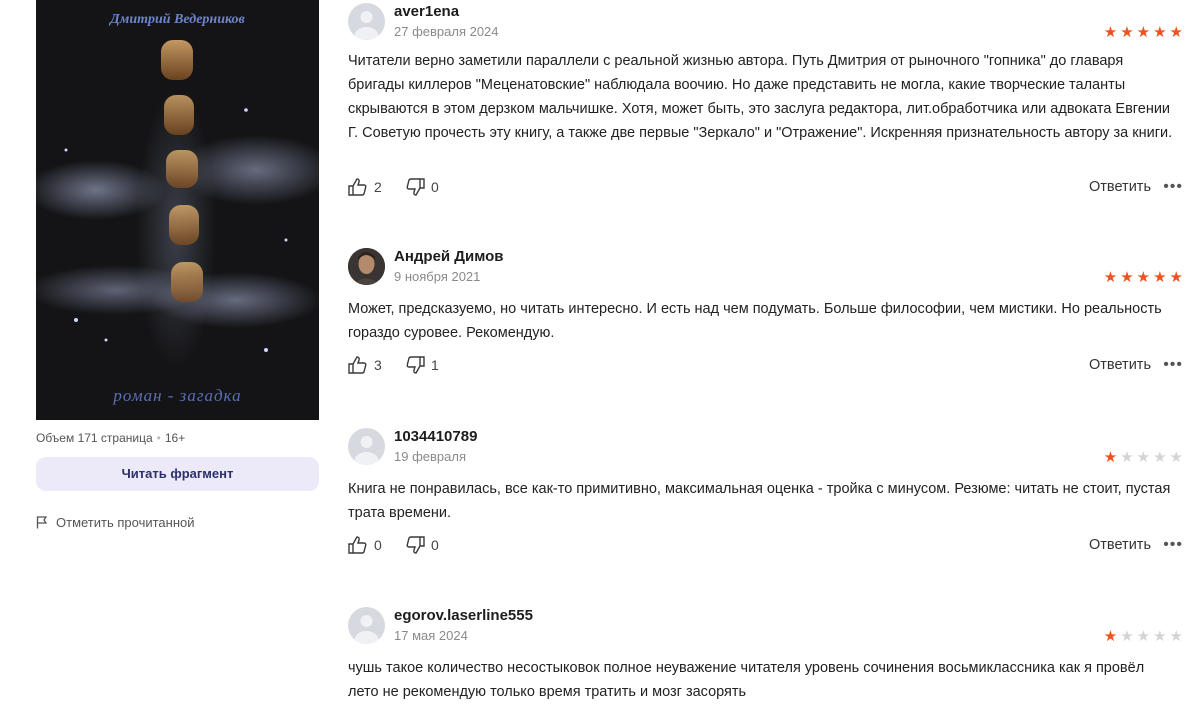 This screenshot has width=1200, height=704. I want to click on like-count: 0, so click(378, 545).